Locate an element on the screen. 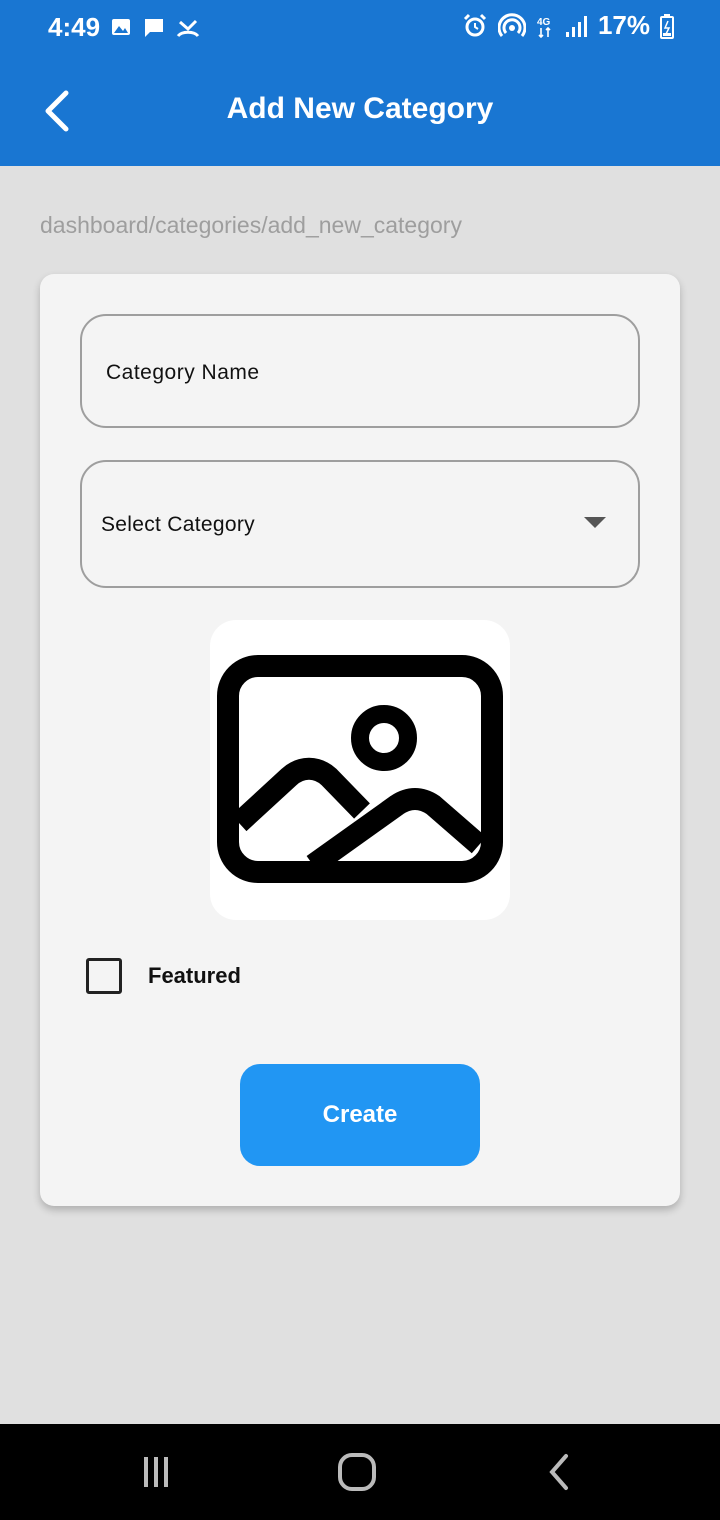 Image resolution: width=720 pixels, height=1520 pixels. 4g-icon: 4G is located at coordinates (544, 27).